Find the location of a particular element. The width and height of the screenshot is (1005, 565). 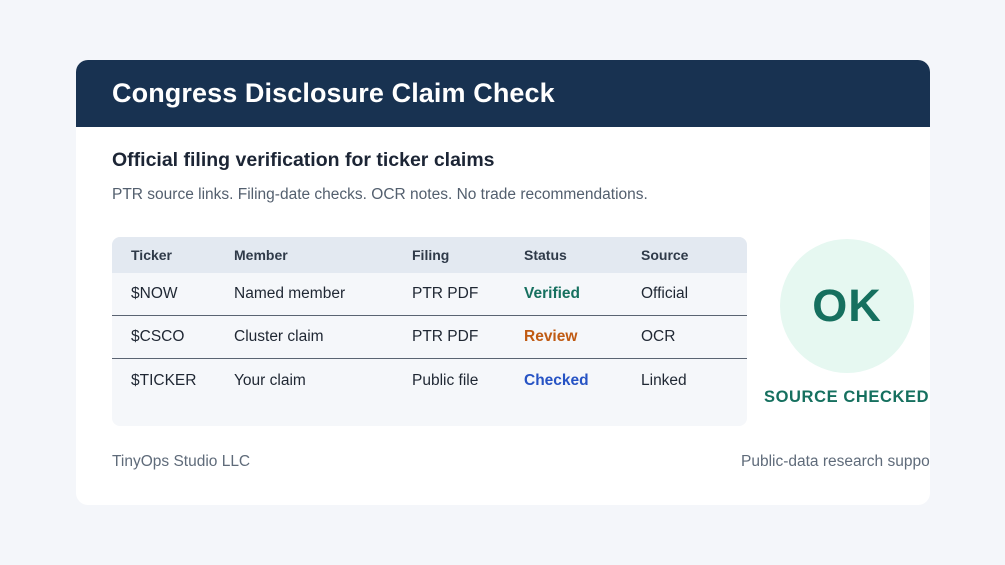

filing-cell: Public file is located at coordinates (445, 380).